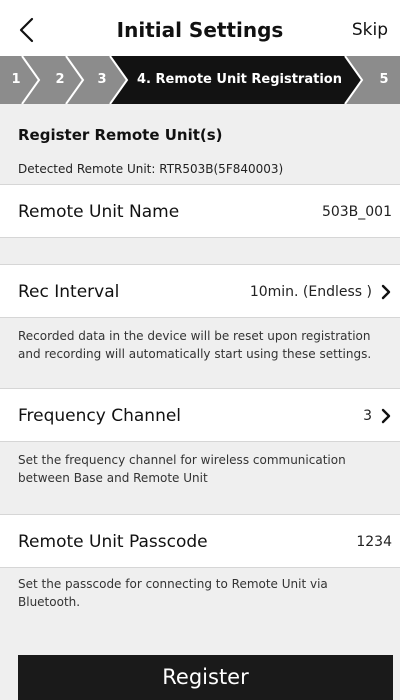 The image size is (400, 700). What do you see at coordinates (200, 415) in the screenshot?
I see `frequency-channel-row: Frequency Channel 3` at bounding box center [200, 415].